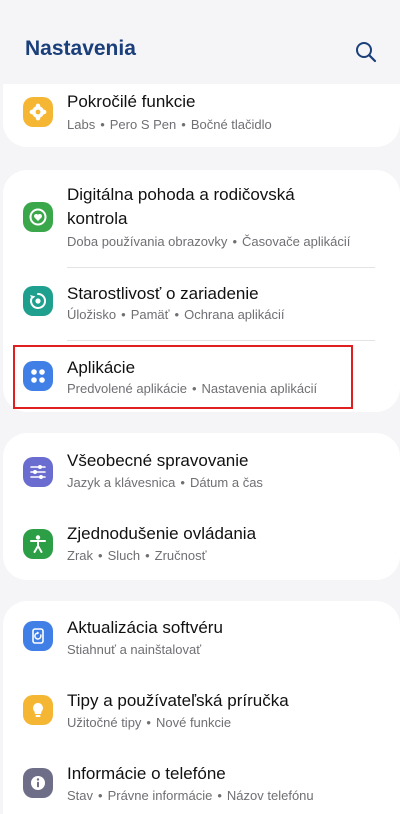 The width and height of the screenshot is (400, 814). What do you see at coordinates (162, 533) in the screenshot?
I see `item-label: Zjednodušenie ovládania` at bounding box center [162, 533].